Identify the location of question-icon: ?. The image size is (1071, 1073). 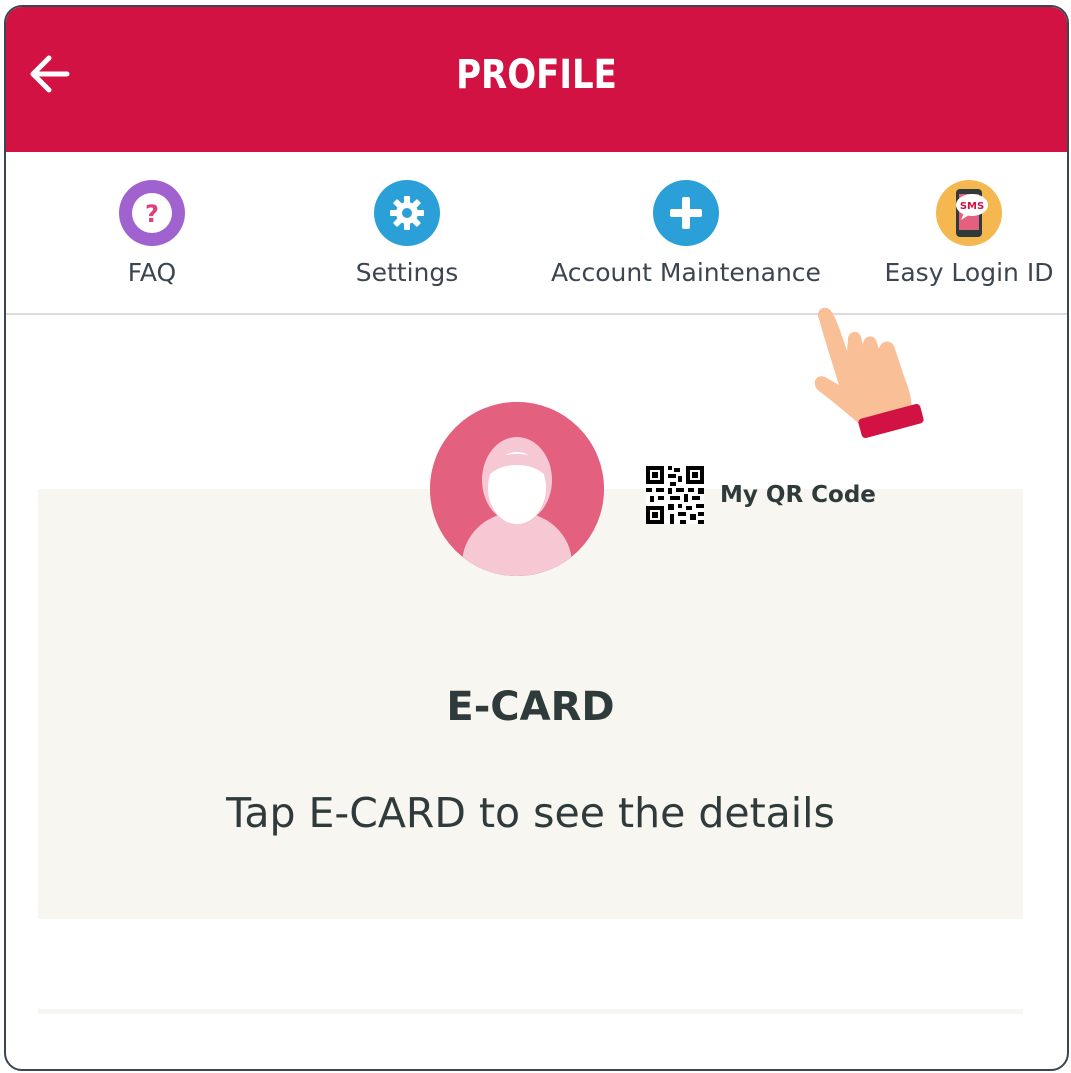
(152, 213).